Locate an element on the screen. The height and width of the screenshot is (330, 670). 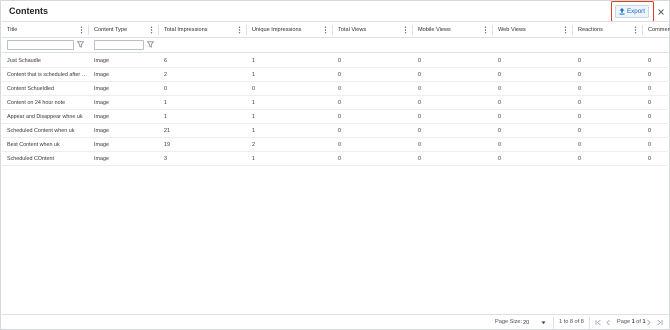
column-header-unique-impressions: Unique Impressions is located at coordinates (290, 30).